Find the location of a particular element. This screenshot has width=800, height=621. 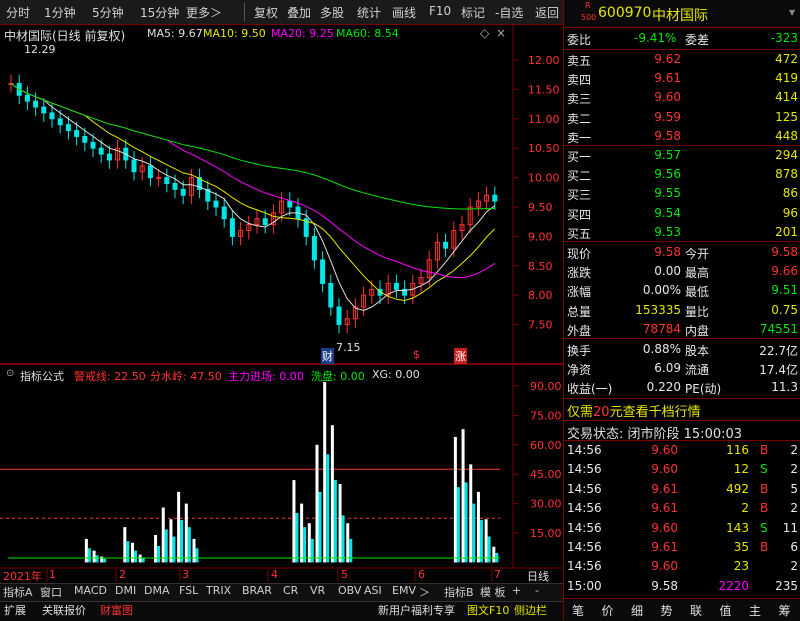

dividend-marker: $ is located at coordinates (416, 354).